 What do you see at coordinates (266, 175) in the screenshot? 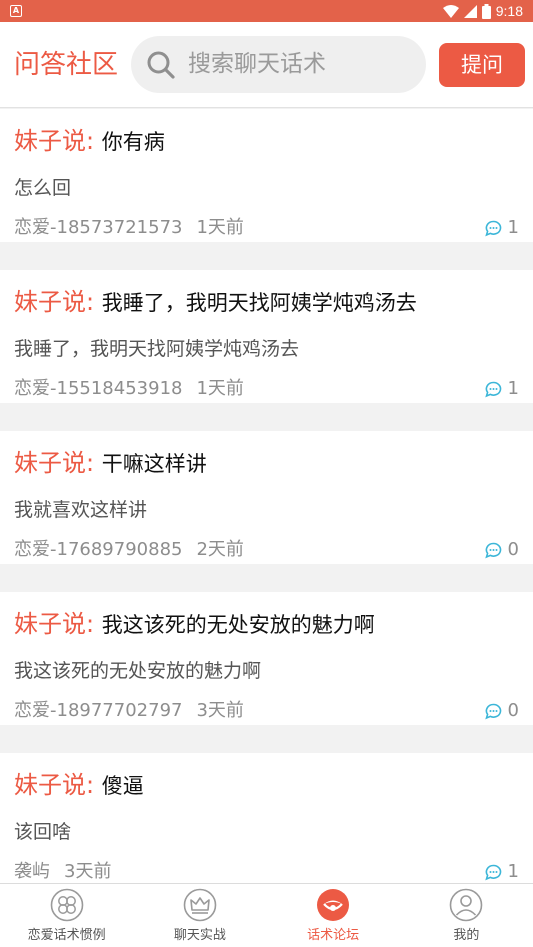
I see `post-card: 妹子说: 你有病 怎么回 恋爱-18573721573 1天前 1` at bounding box center [266, 175].